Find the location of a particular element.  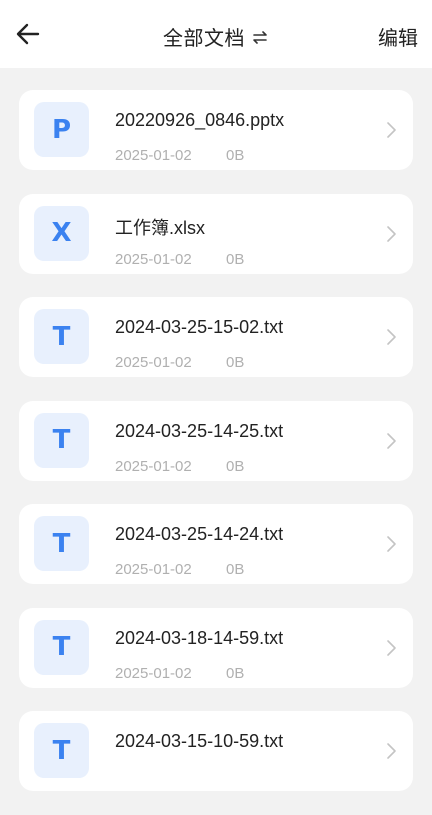

file-item: T 2024-03-25-14-24.txt 2025-01-02 0B is located at coordinates (216, 544).